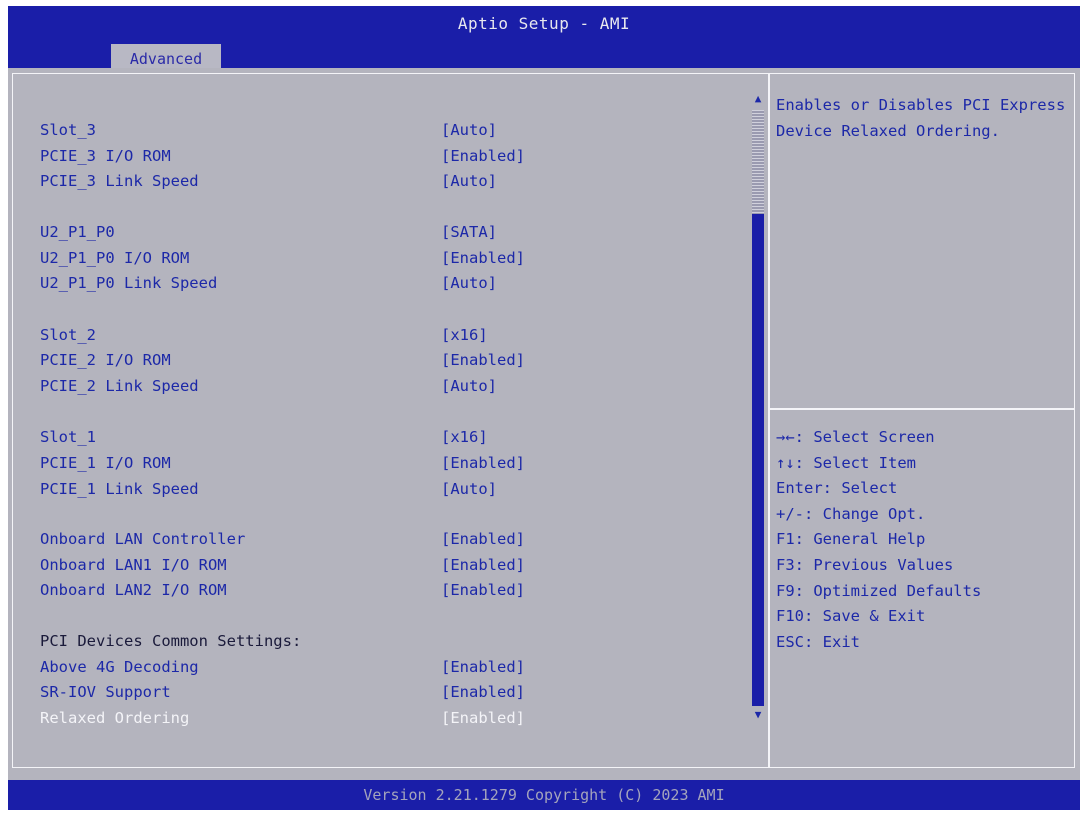  What do you see at coordinates (818, 641) in the screenshot?
I see `key-esc-exit: ESC: Exit` at bounding box center [818, 641].